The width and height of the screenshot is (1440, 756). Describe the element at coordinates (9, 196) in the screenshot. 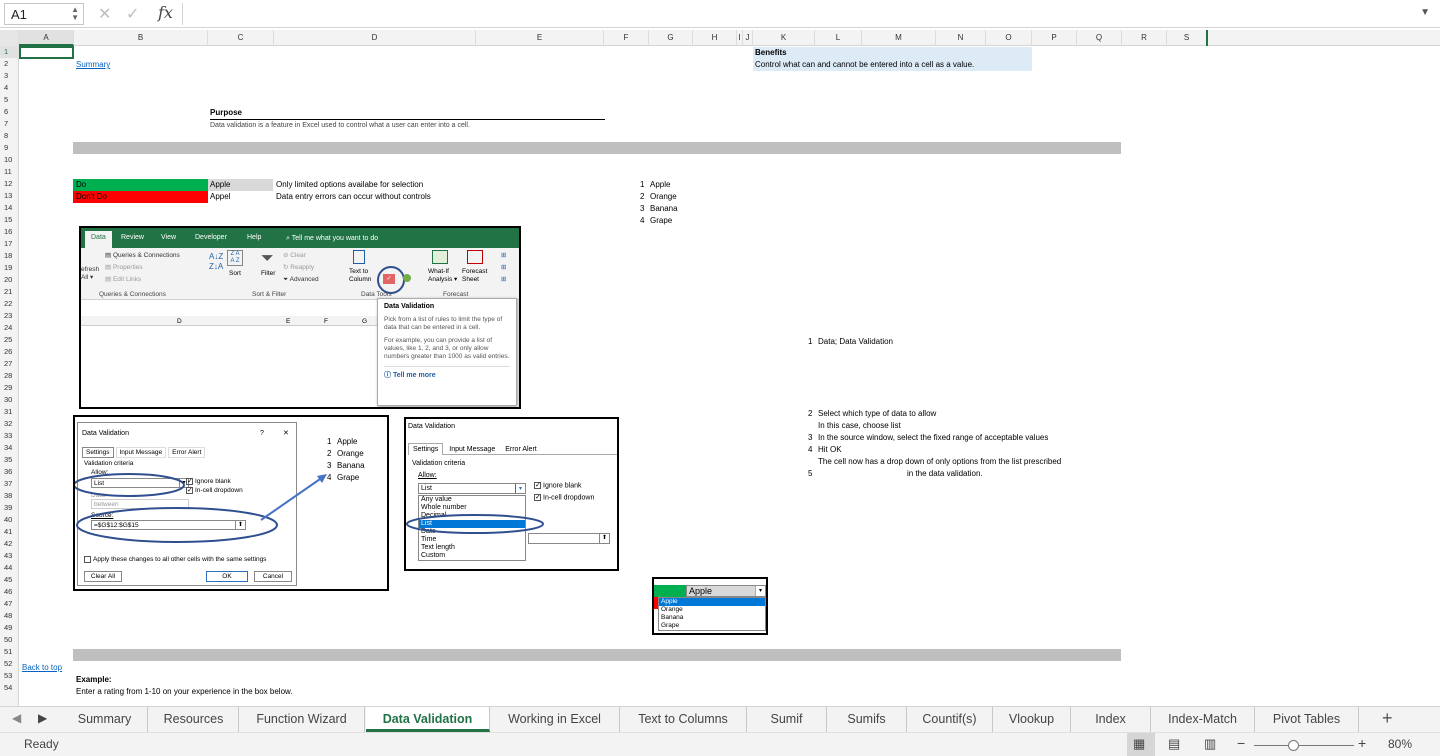

I see `row-header: 13` at that location.